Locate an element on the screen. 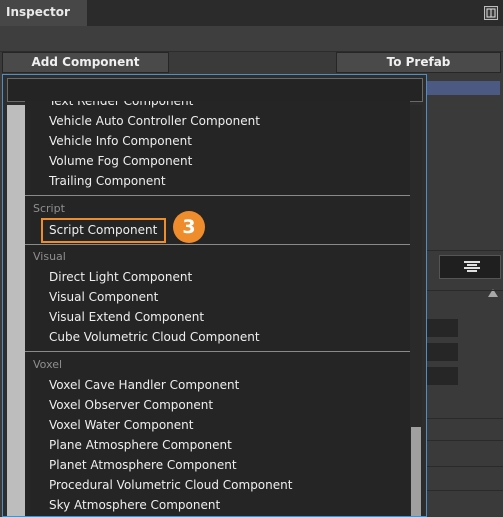 The image size is (503, 517). group-label-voxel: Voxel is located at coordinates (48, 364).